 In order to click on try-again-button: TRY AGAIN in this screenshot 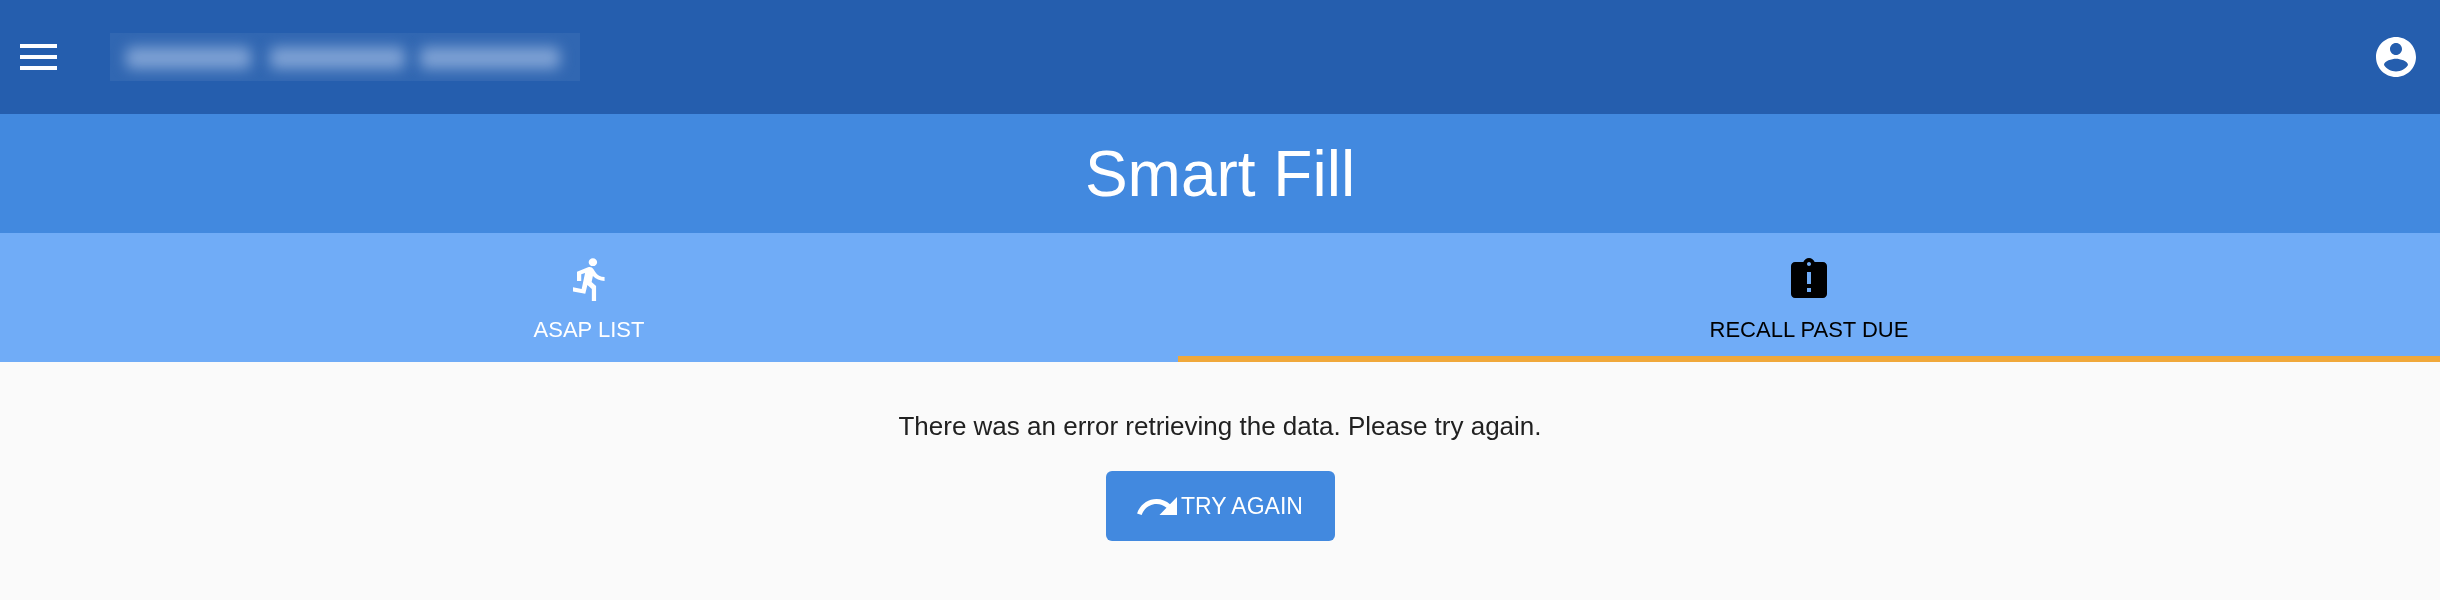, I will do `click(1220, 506)`.